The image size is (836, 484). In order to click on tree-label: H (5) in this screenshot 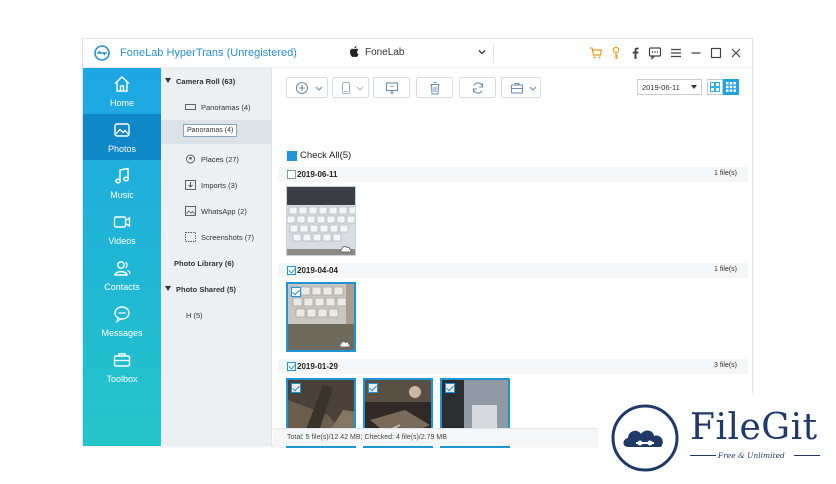, I will do `click(194, 315)`.